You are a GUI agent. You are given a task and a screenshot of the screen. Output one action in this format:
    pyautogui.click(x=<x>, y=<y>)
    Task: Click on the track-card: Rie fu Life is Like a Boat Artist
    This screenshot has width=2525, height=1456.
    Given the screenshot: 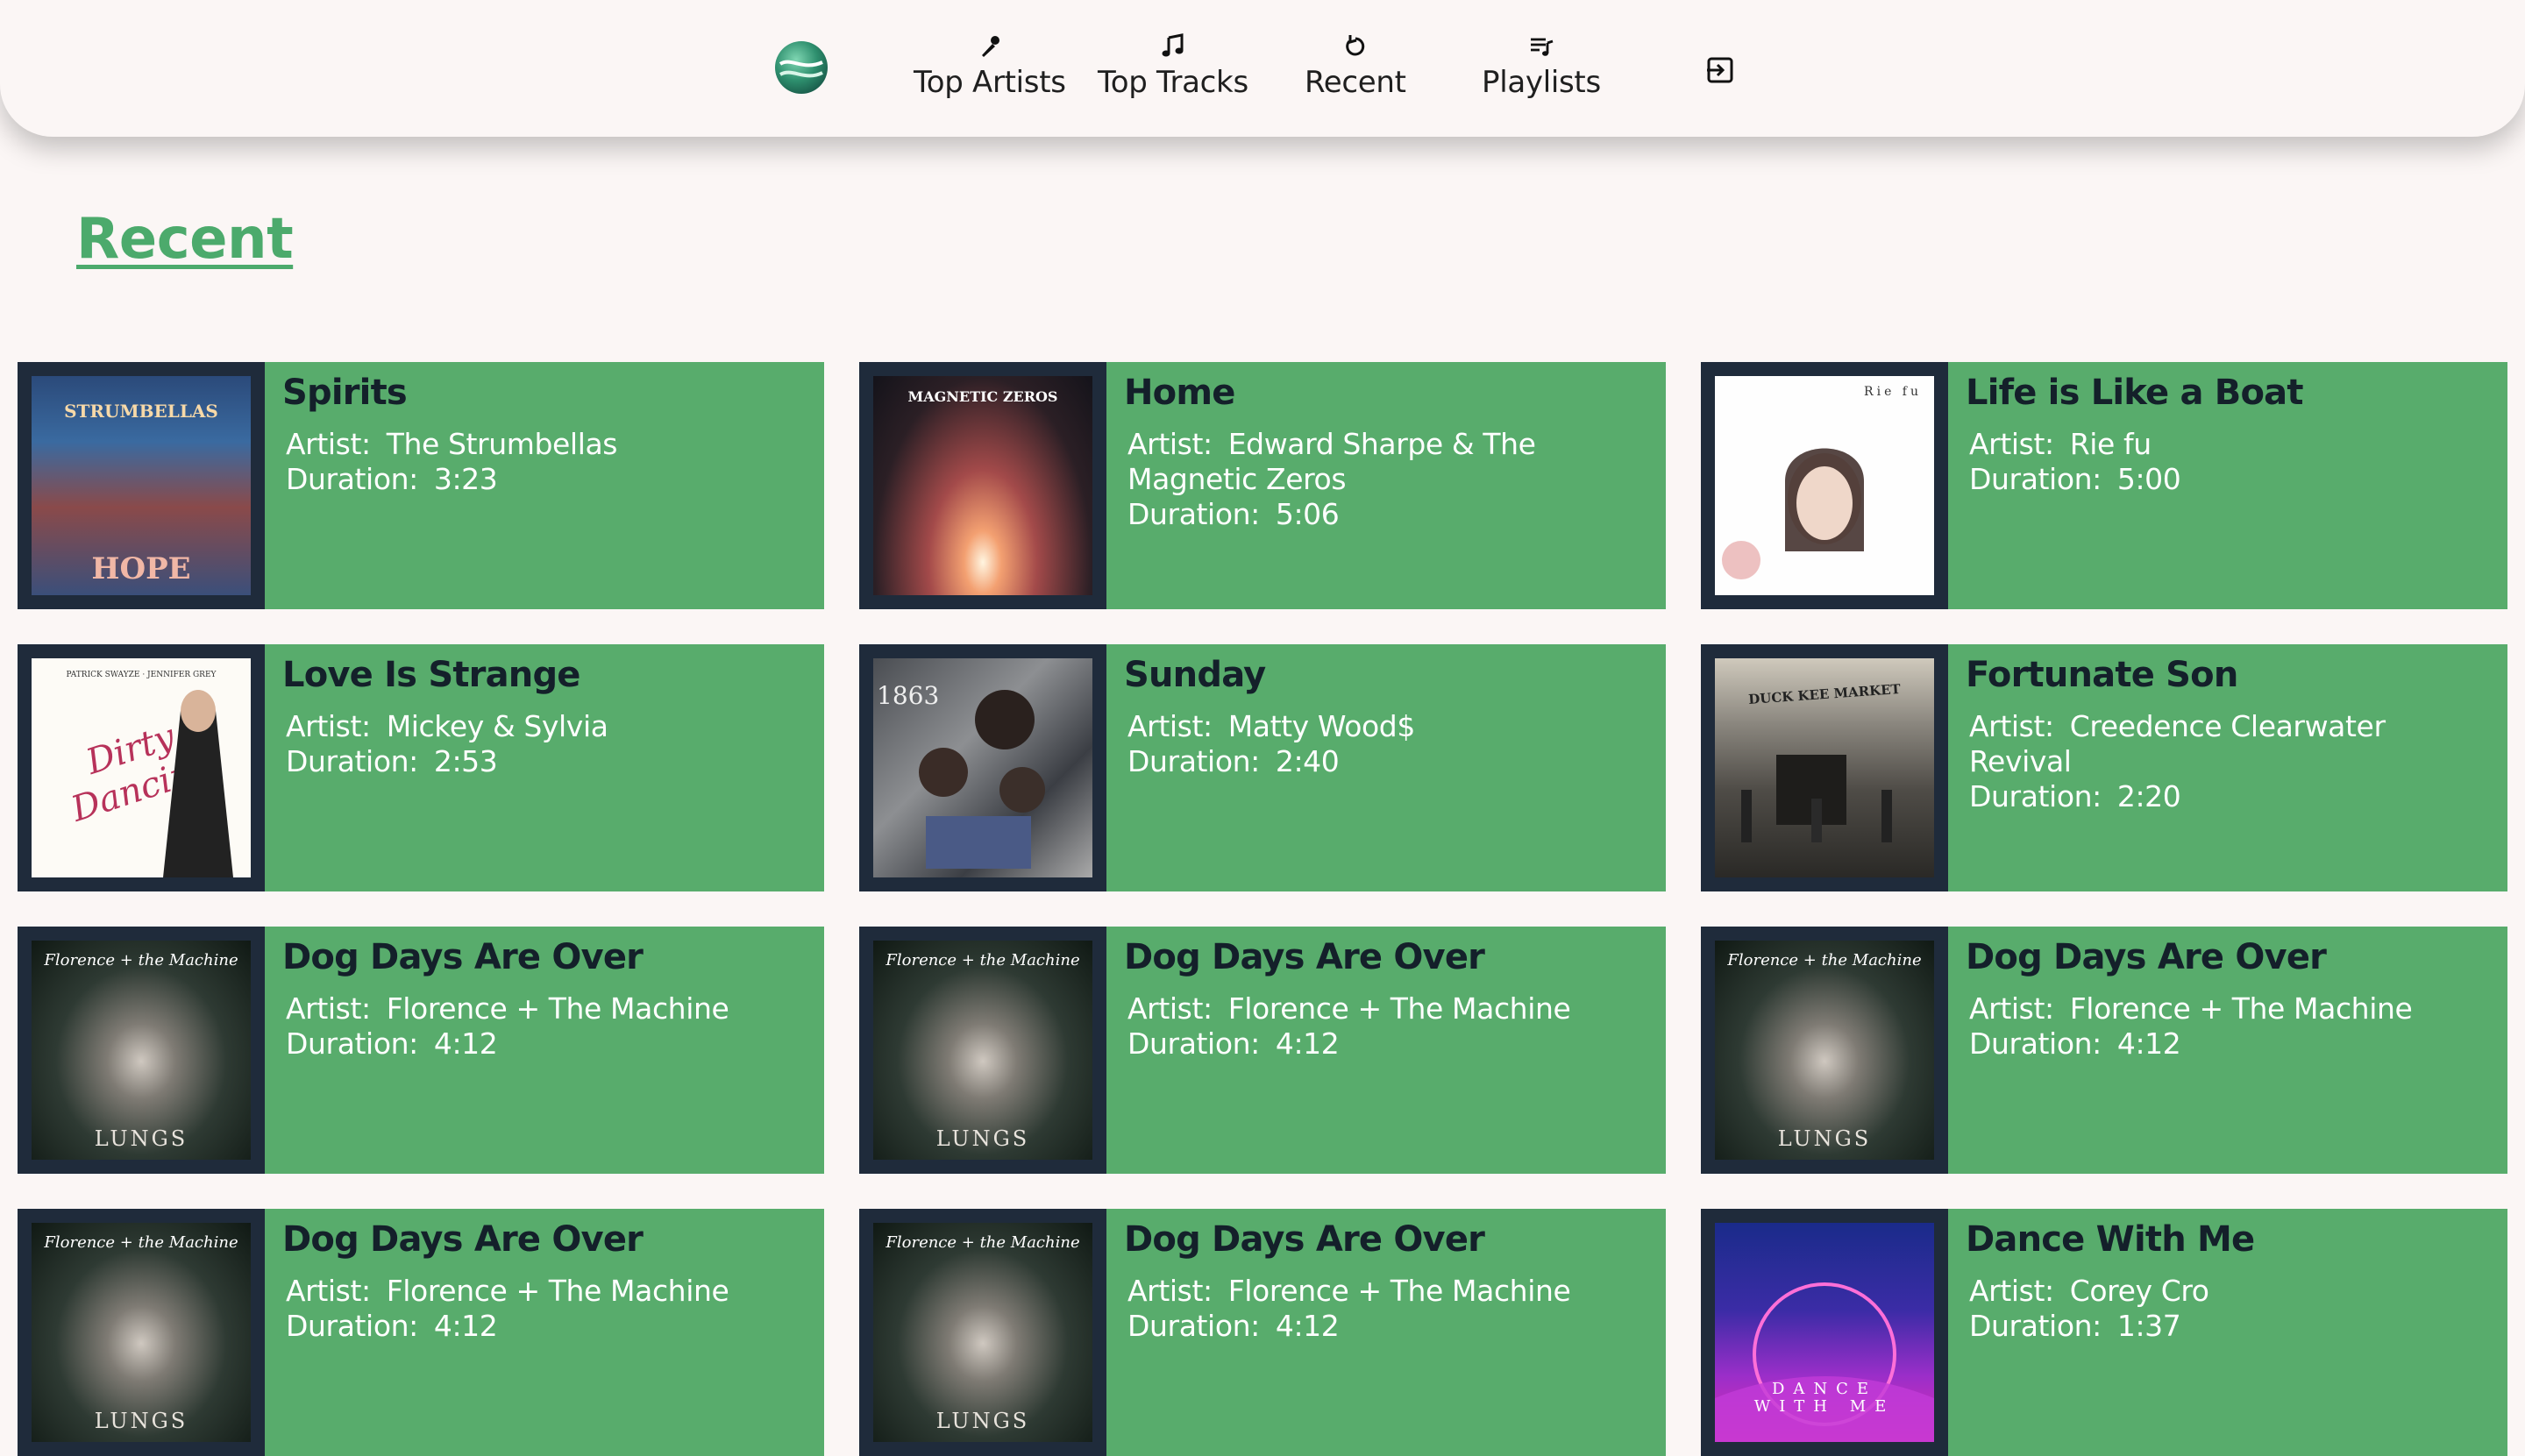 What is the action you would take?
    pyautogui.click(x=2104, y=485)
    